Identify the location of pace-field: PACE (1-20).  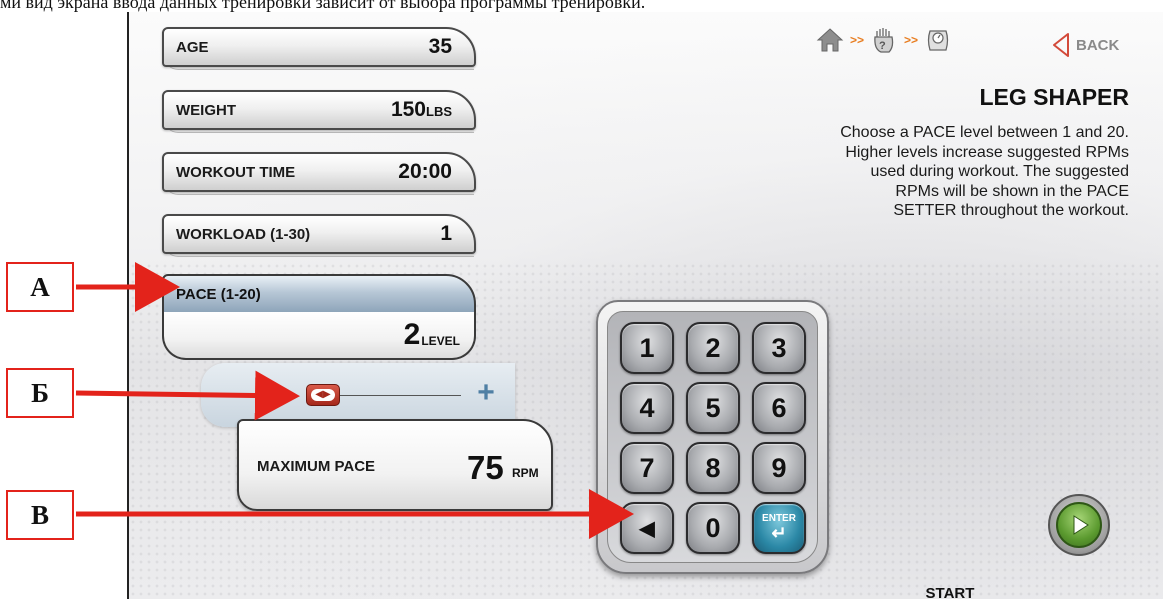
(319, 294).